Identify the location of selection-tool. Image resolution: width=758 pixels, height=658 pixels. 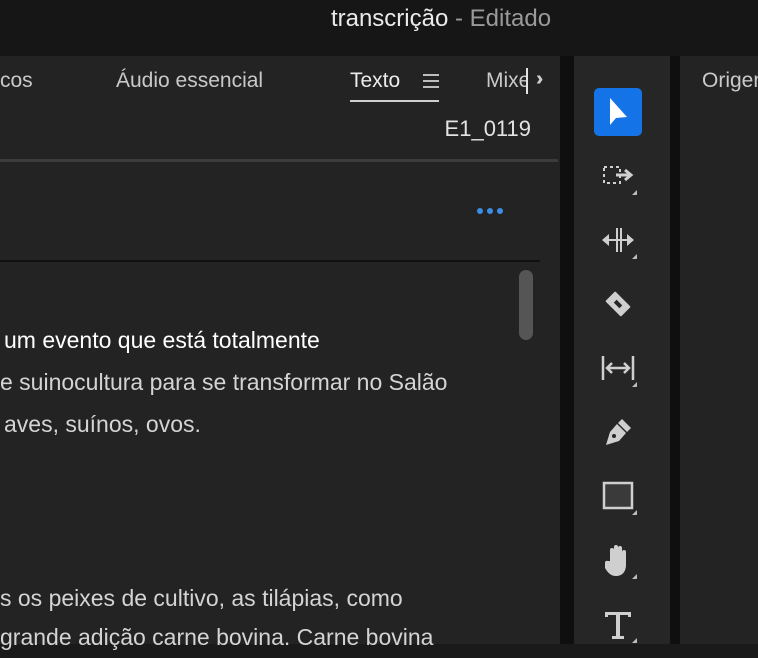
(618, 112).